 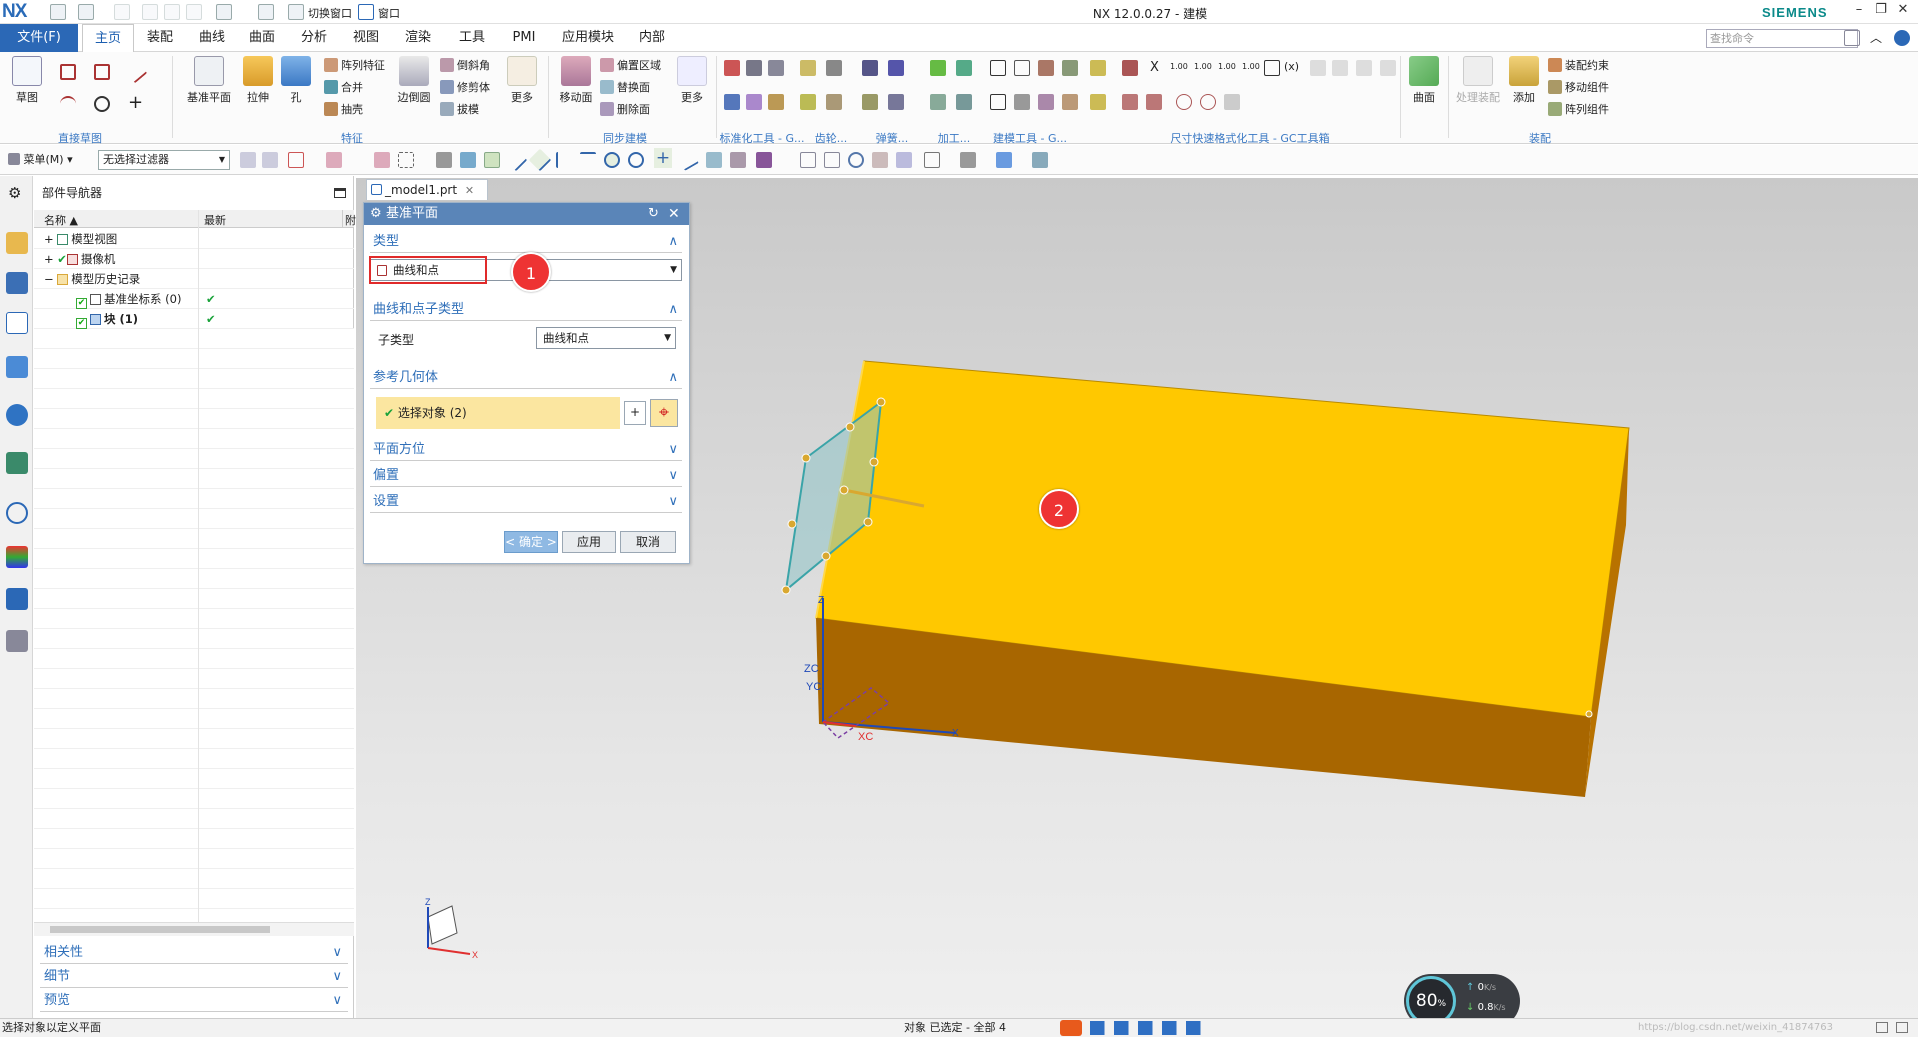 I want to click on tab-tools: 工具, so click(x=472, y=38).